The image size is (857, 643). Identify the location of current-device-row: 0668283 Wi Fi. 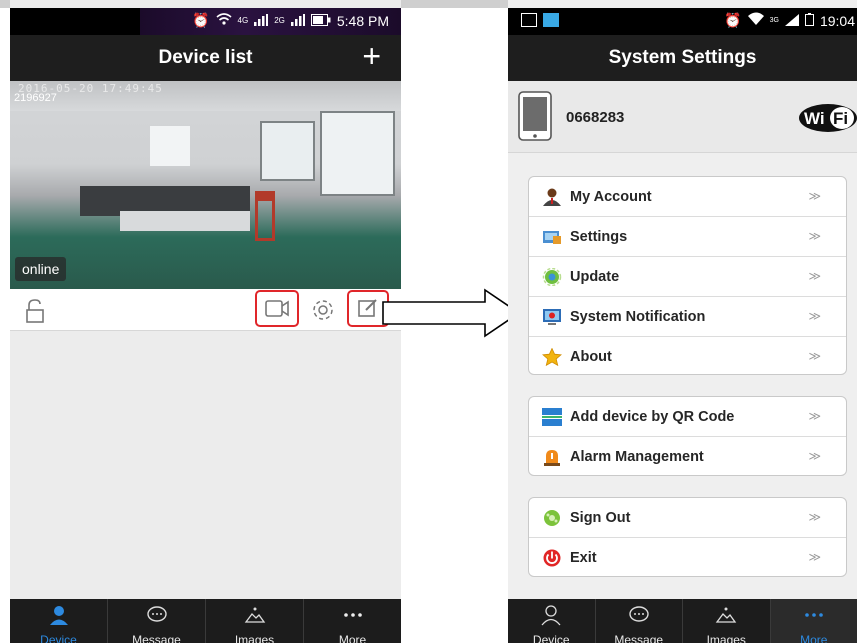
(682, 117).